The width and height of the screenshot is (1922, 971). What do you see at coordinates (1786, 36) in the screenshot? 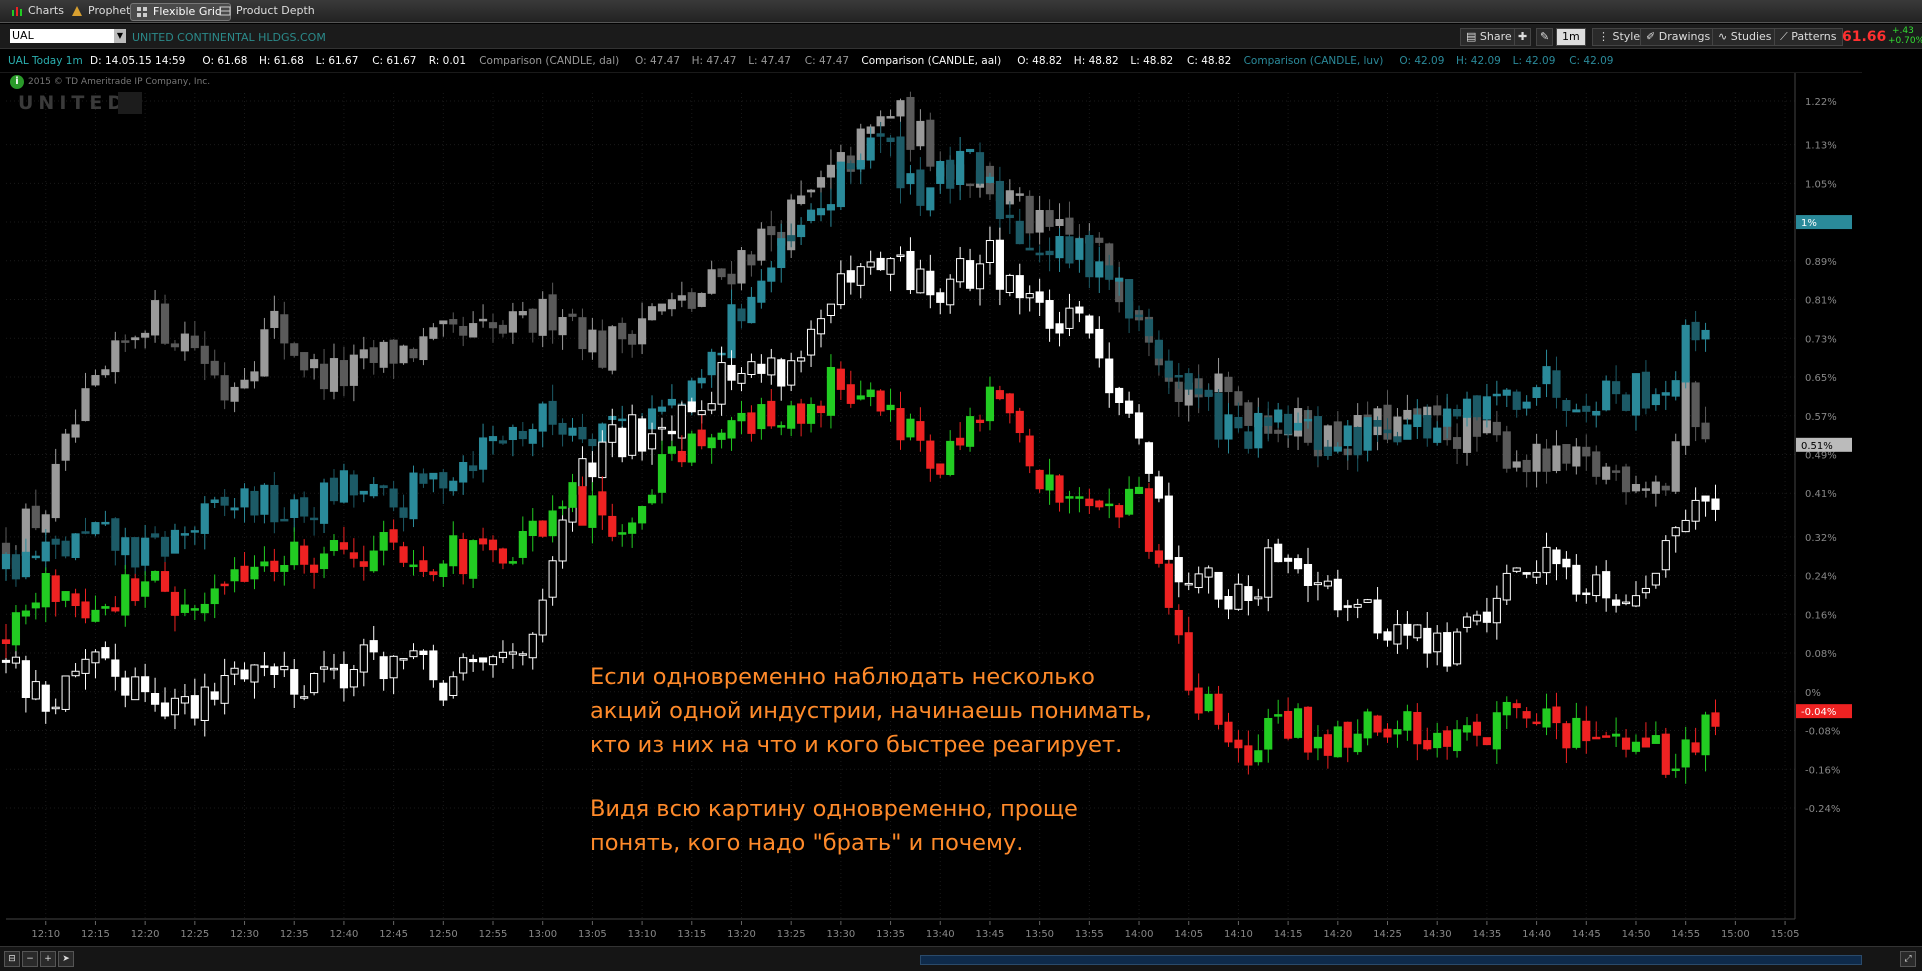
I see `patterns-icon: ⟋` at bounding box center [1786, 36].